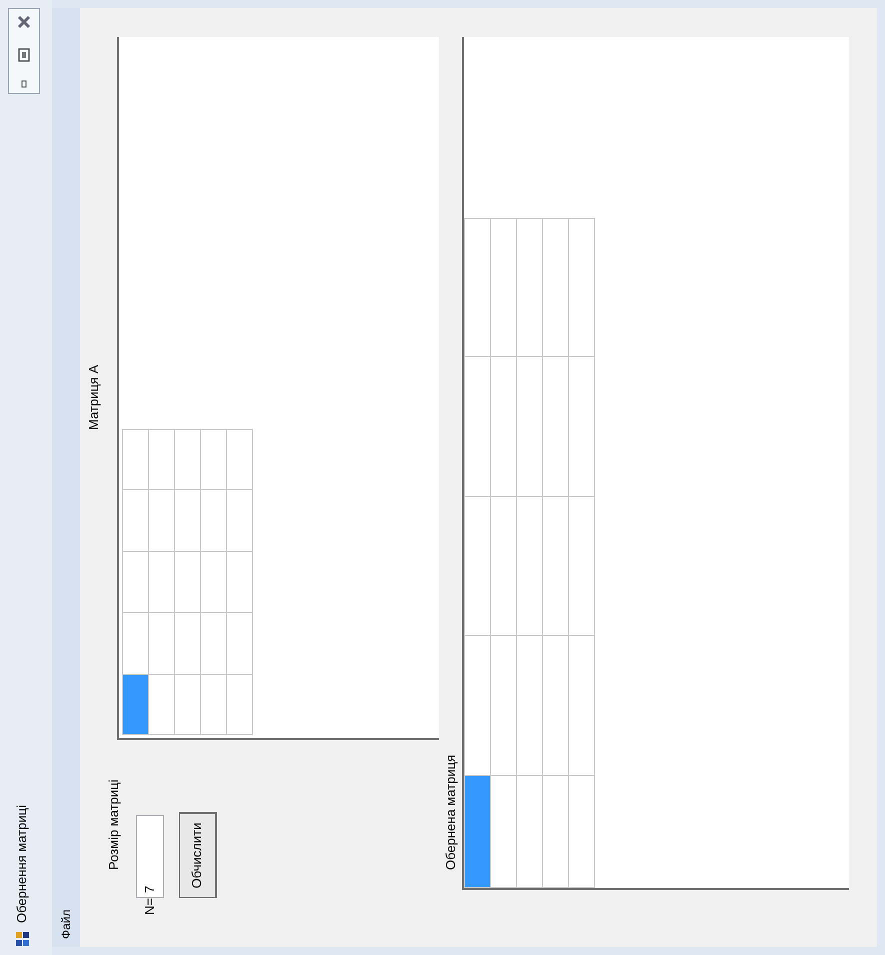 The height and width of the screenshot is (955, 885). What do you see at coordinates (22, 939) in the screenshot?
I see `app-icon` at bounding box center [22, 939].